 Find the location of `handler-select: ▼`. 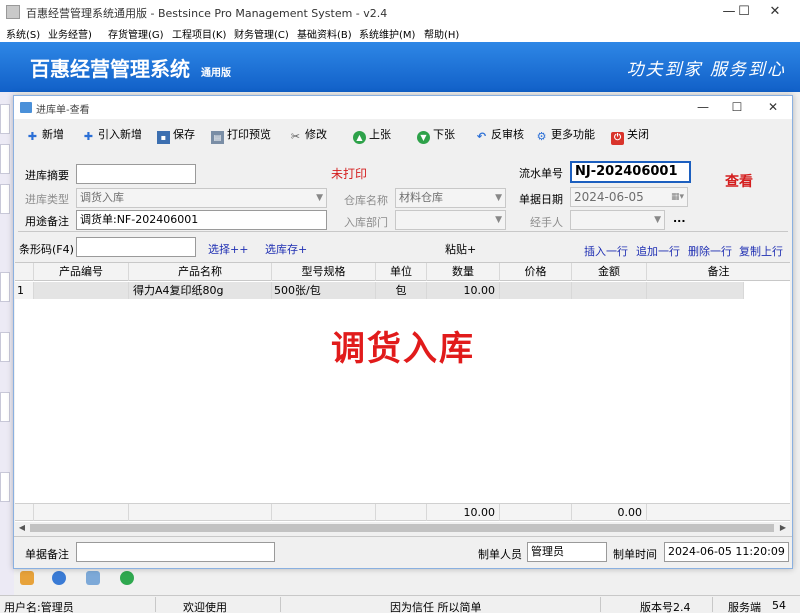

handler-select: ▼ is located at coordinates (617, 220).